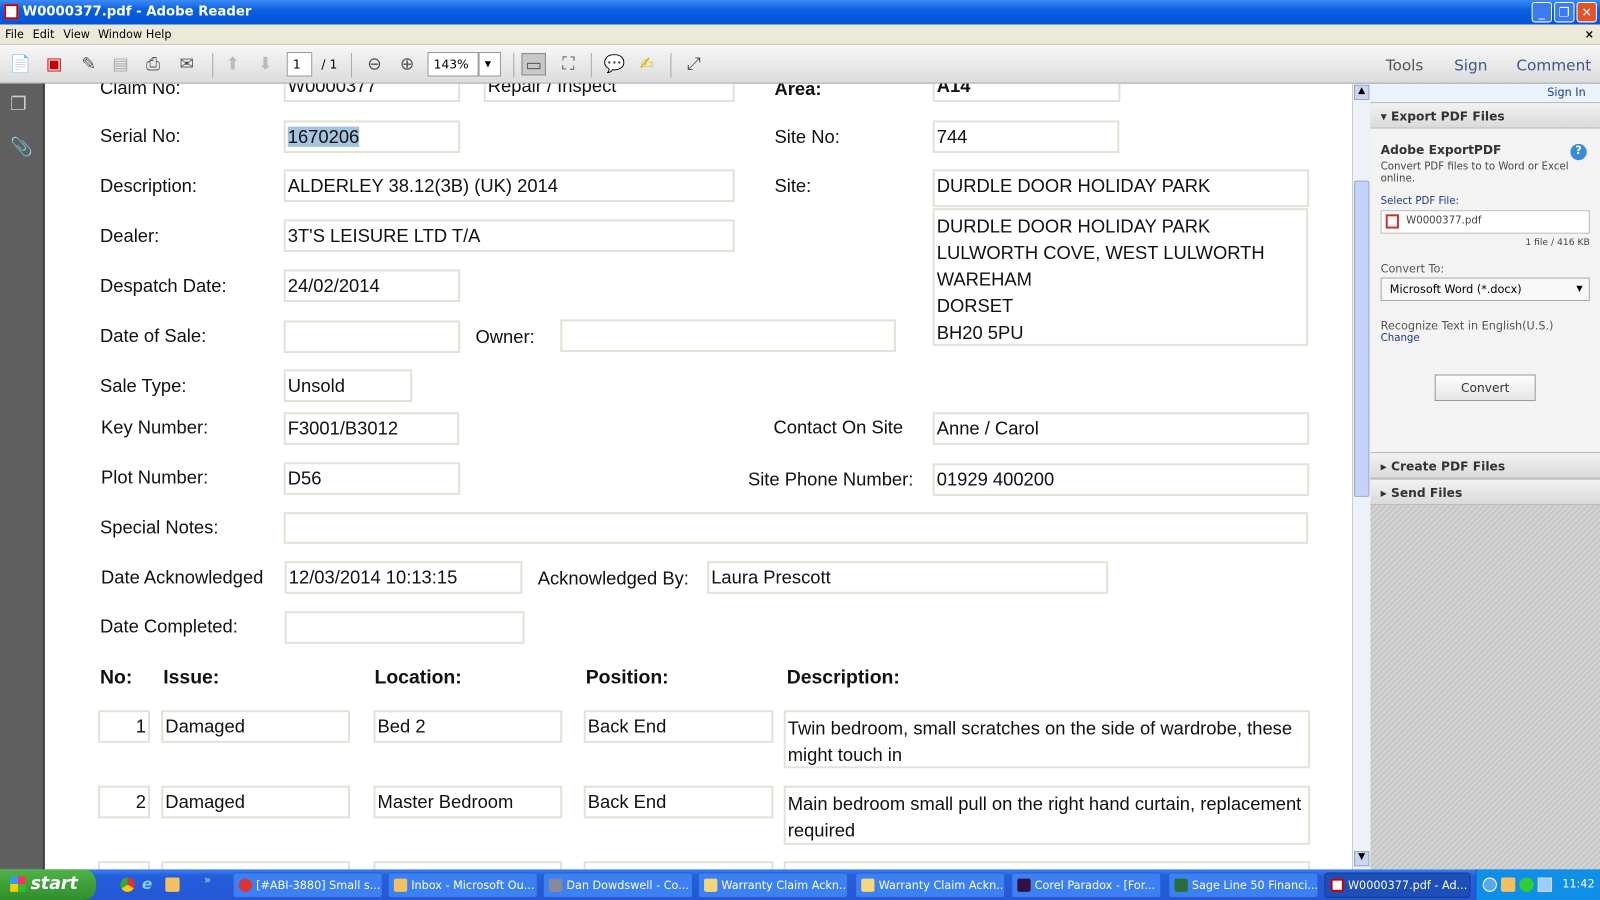 The image size is (1600, 900). Describe the element at coordinates (403, 577) in the screenshot. I see `date-acknowledged-field: 12/03/2014 10:13:15` at that location.